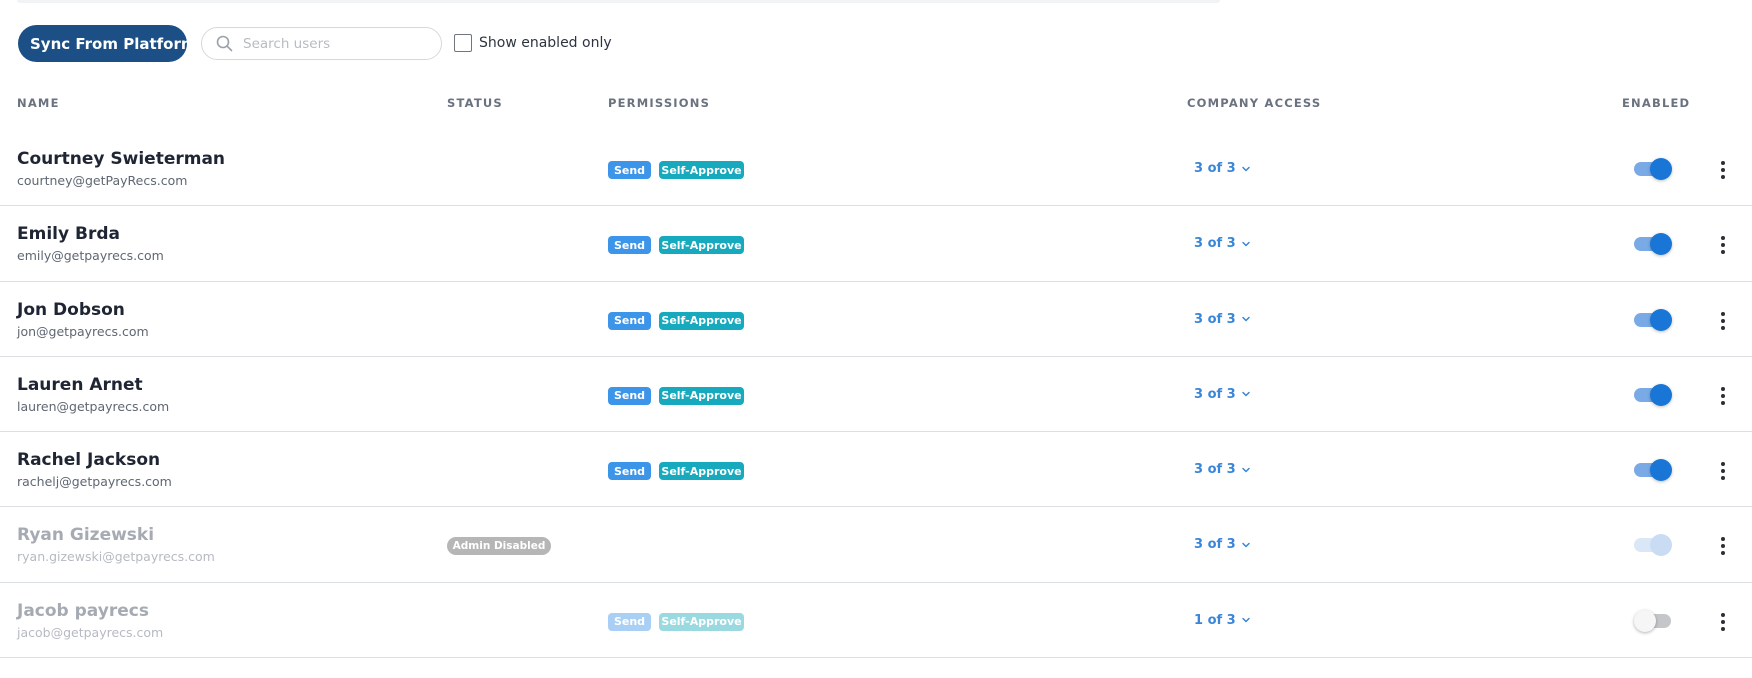 The image size is (1752, 678). Describe the element at coordinates (86, 535) in the screenshot. I see `user-name: Ryan Gizewski` at that location.